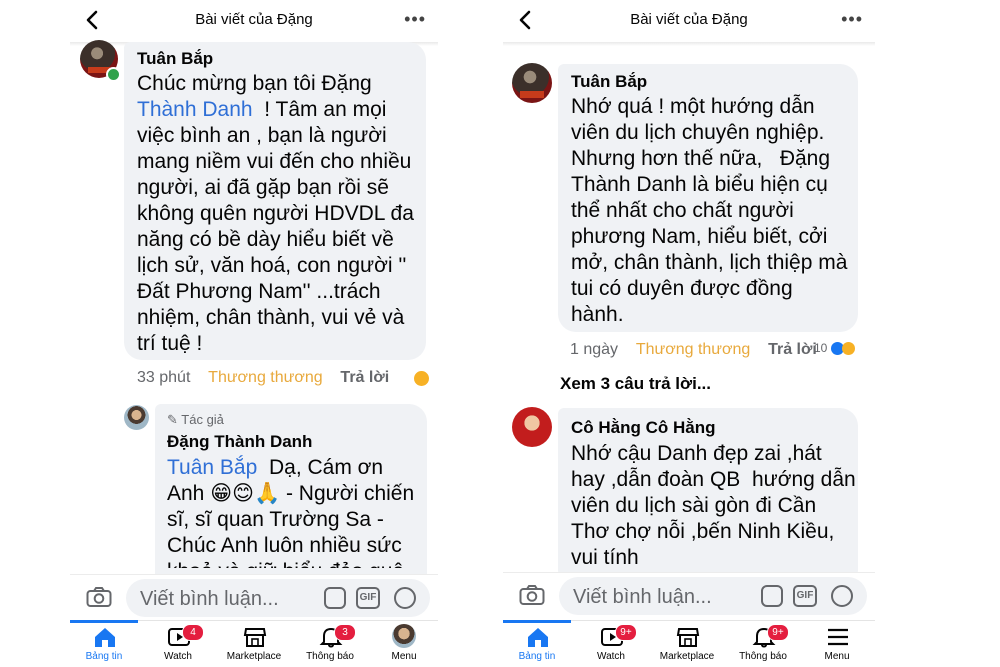 Image resolution: width=1000 pixels, height=667 pixels. Describe the element at coordinates (421, 379) in the screenshot. I see `reaction-emoji-icon` at that location.